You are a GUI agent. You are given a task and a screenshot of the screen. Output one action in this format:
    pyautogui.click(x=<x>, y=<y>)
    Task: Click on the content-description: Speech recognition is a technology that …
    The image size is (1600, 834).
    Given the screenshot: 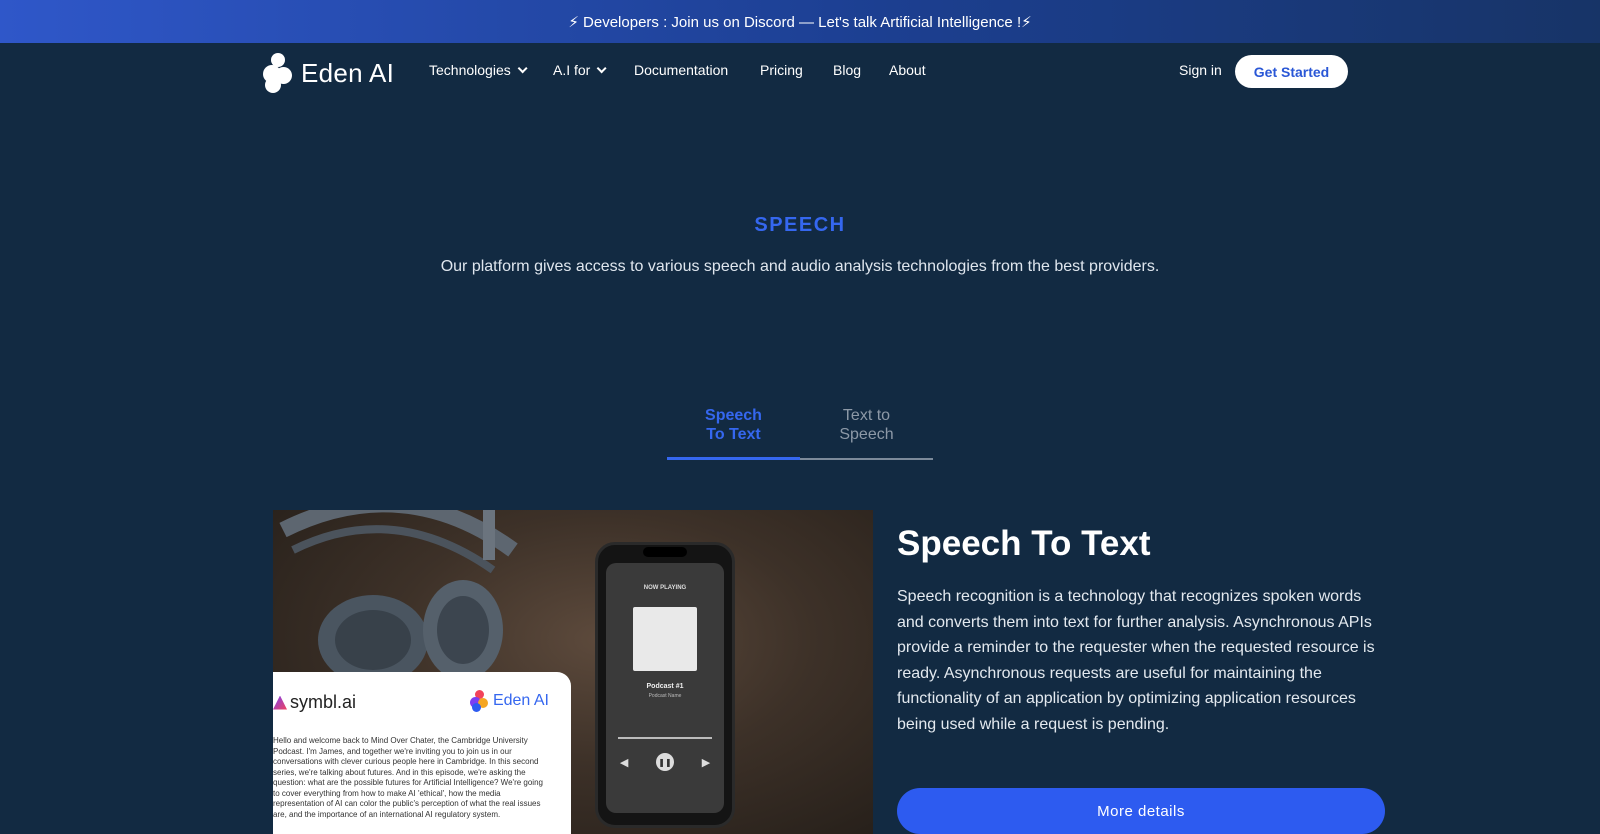 What is the action you would take?
    pyautogui.click(x=1136, y=660)
    